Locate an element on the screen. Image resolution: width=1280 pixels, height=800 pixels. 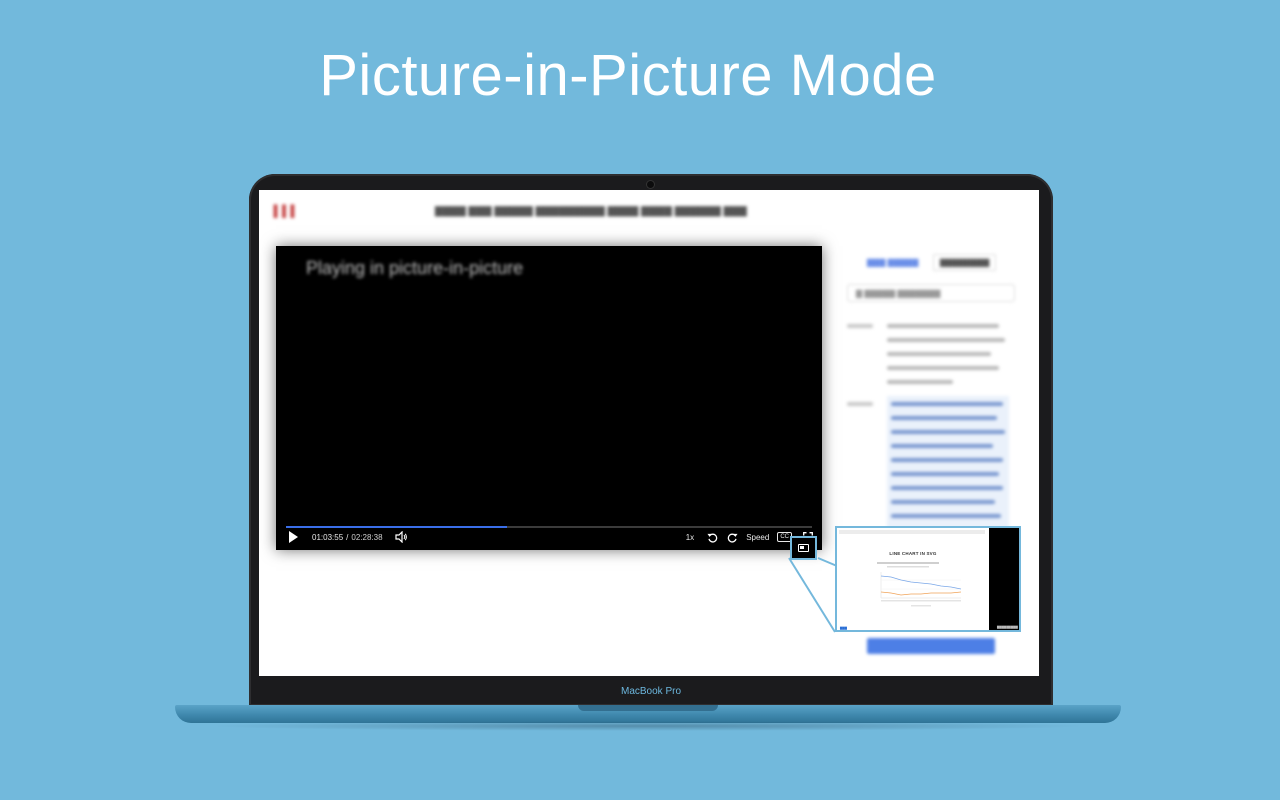
pip-button is located at coordinates (803, 548).